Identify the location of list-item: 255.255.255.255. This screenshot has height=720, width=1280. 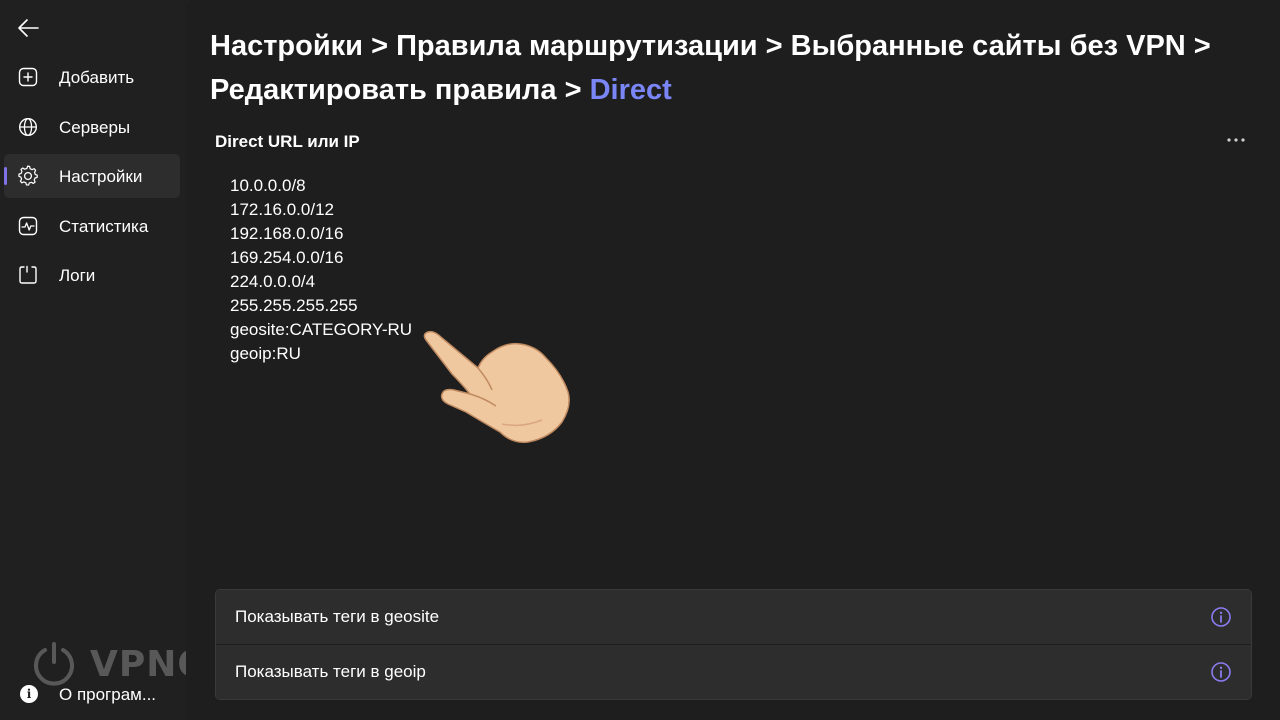
(321, 306).